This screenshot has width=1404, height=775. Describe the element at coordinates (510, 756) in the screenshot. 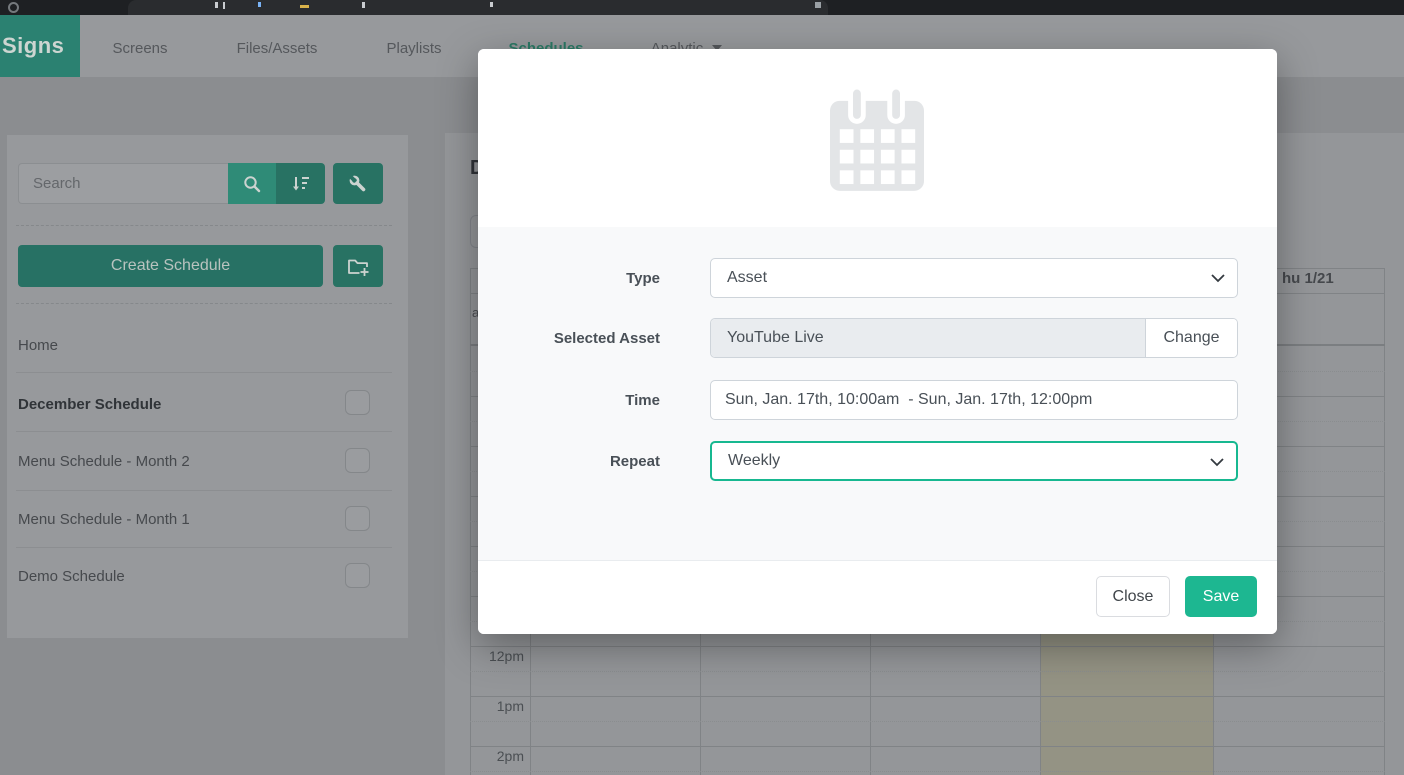

I see `time-label: 2pm` at that location.